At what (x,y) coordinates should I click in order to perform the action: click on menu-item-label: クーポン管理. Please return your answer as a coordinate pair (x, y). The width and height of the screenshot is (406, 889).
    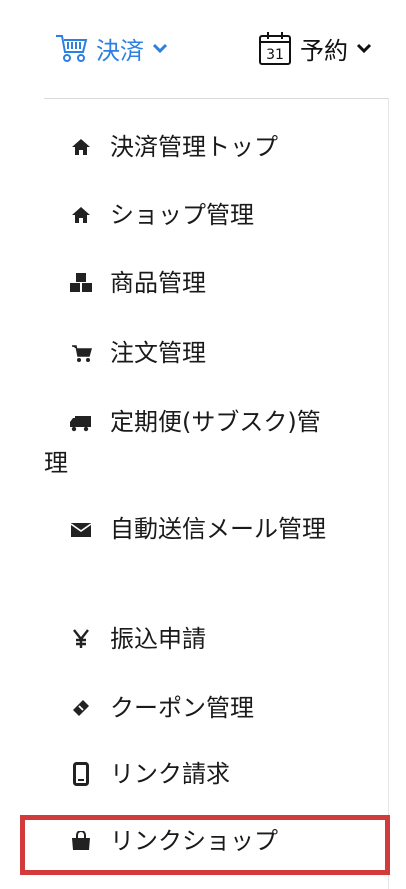
    Looking at the image, I should click on (182, 708).